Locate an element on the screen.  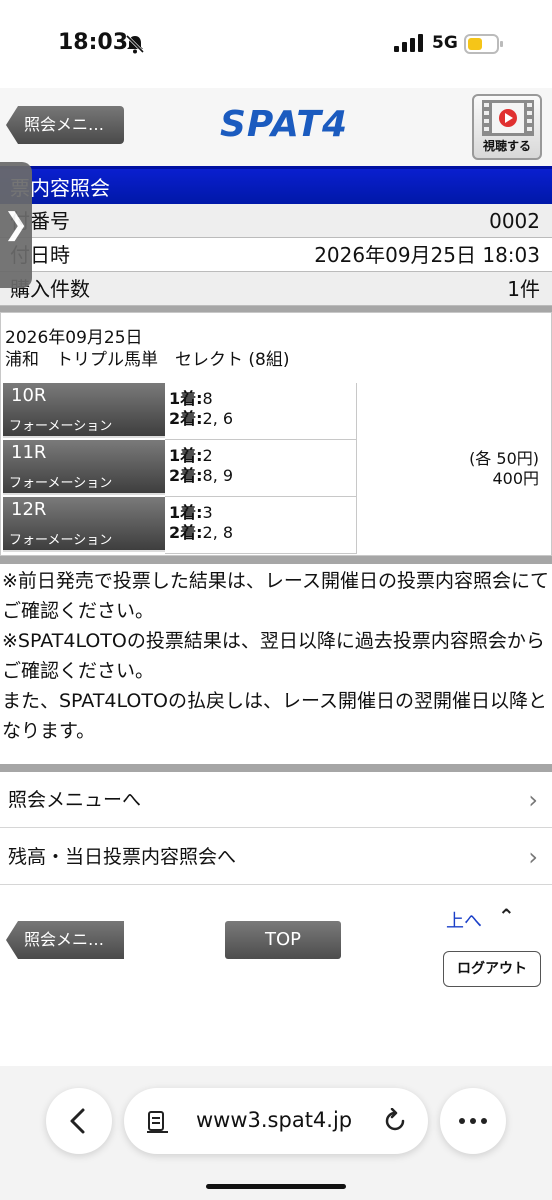
bell-muted-icon is located at coordinates (135, 44).